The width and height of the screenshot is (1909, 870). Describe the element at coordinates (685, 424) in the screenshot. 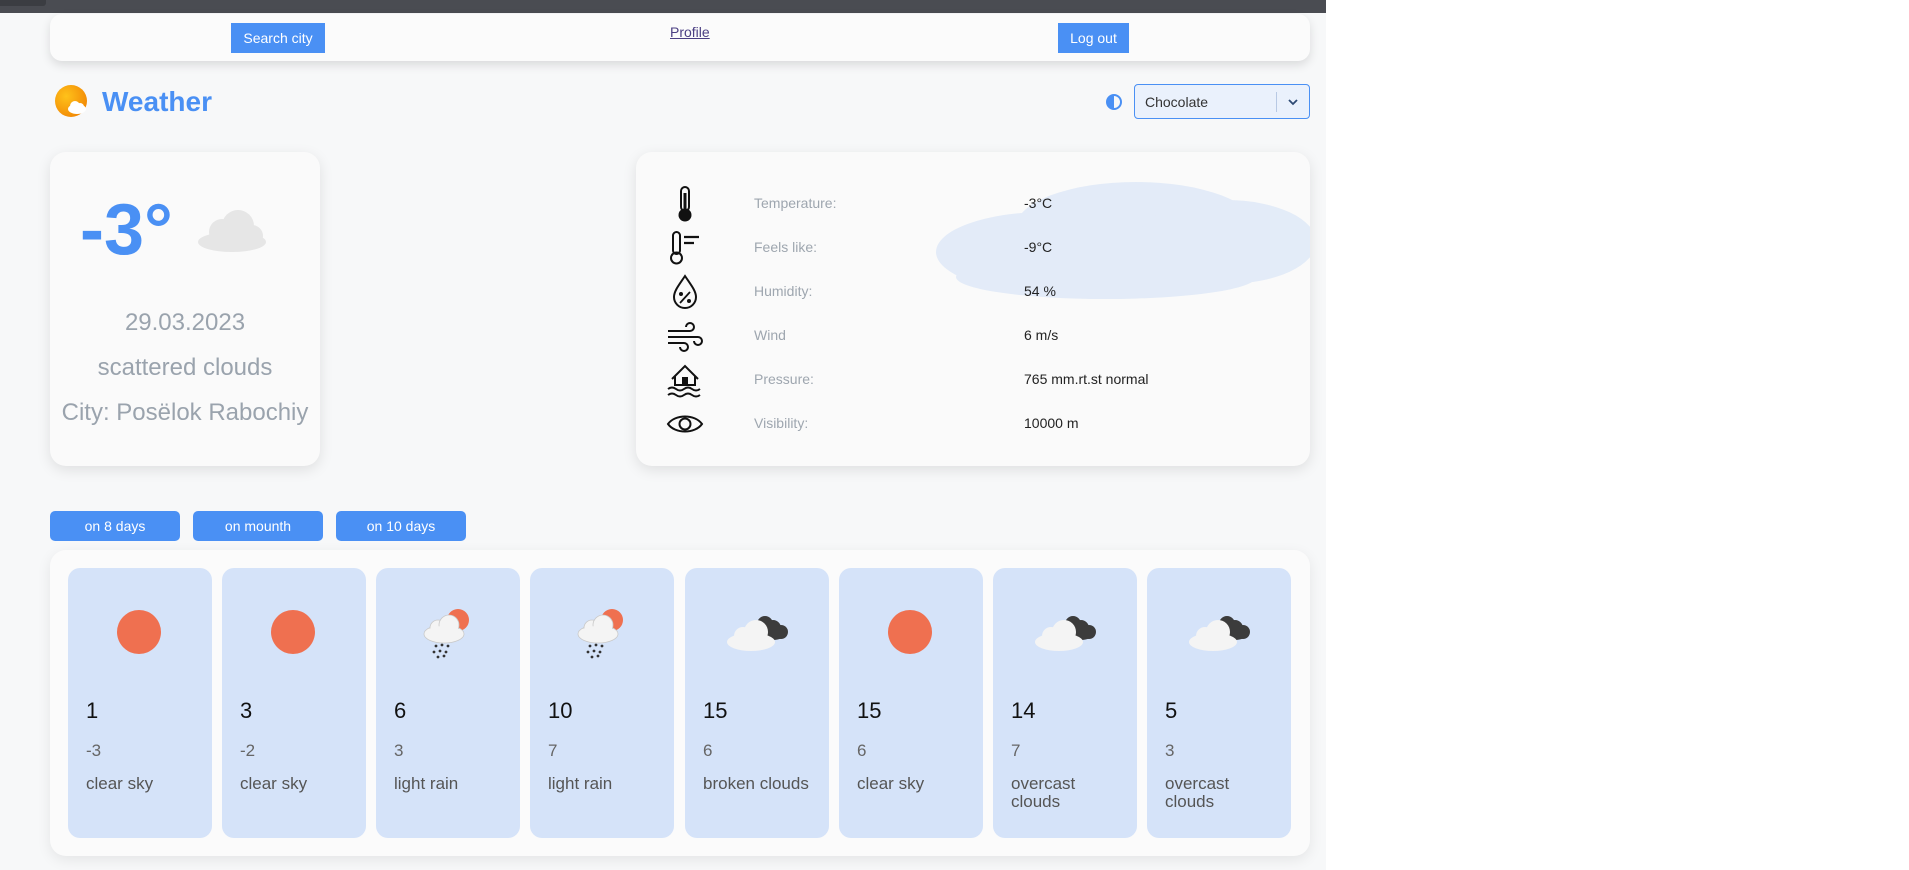

I see `visibility-icon` at that location.